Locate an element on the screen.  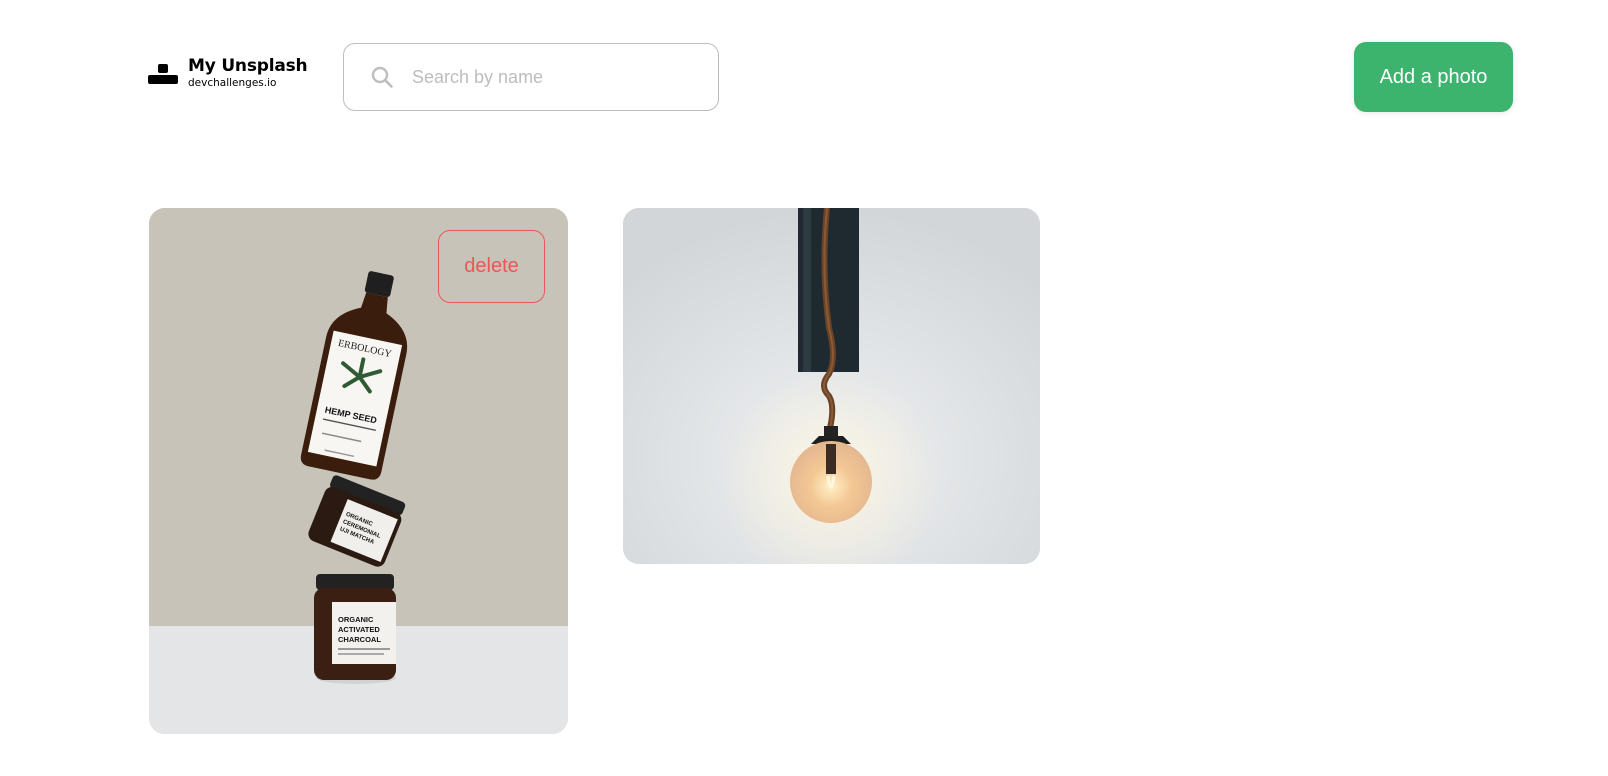
pendant-lamp-photo is located at coordinates (831, 386).